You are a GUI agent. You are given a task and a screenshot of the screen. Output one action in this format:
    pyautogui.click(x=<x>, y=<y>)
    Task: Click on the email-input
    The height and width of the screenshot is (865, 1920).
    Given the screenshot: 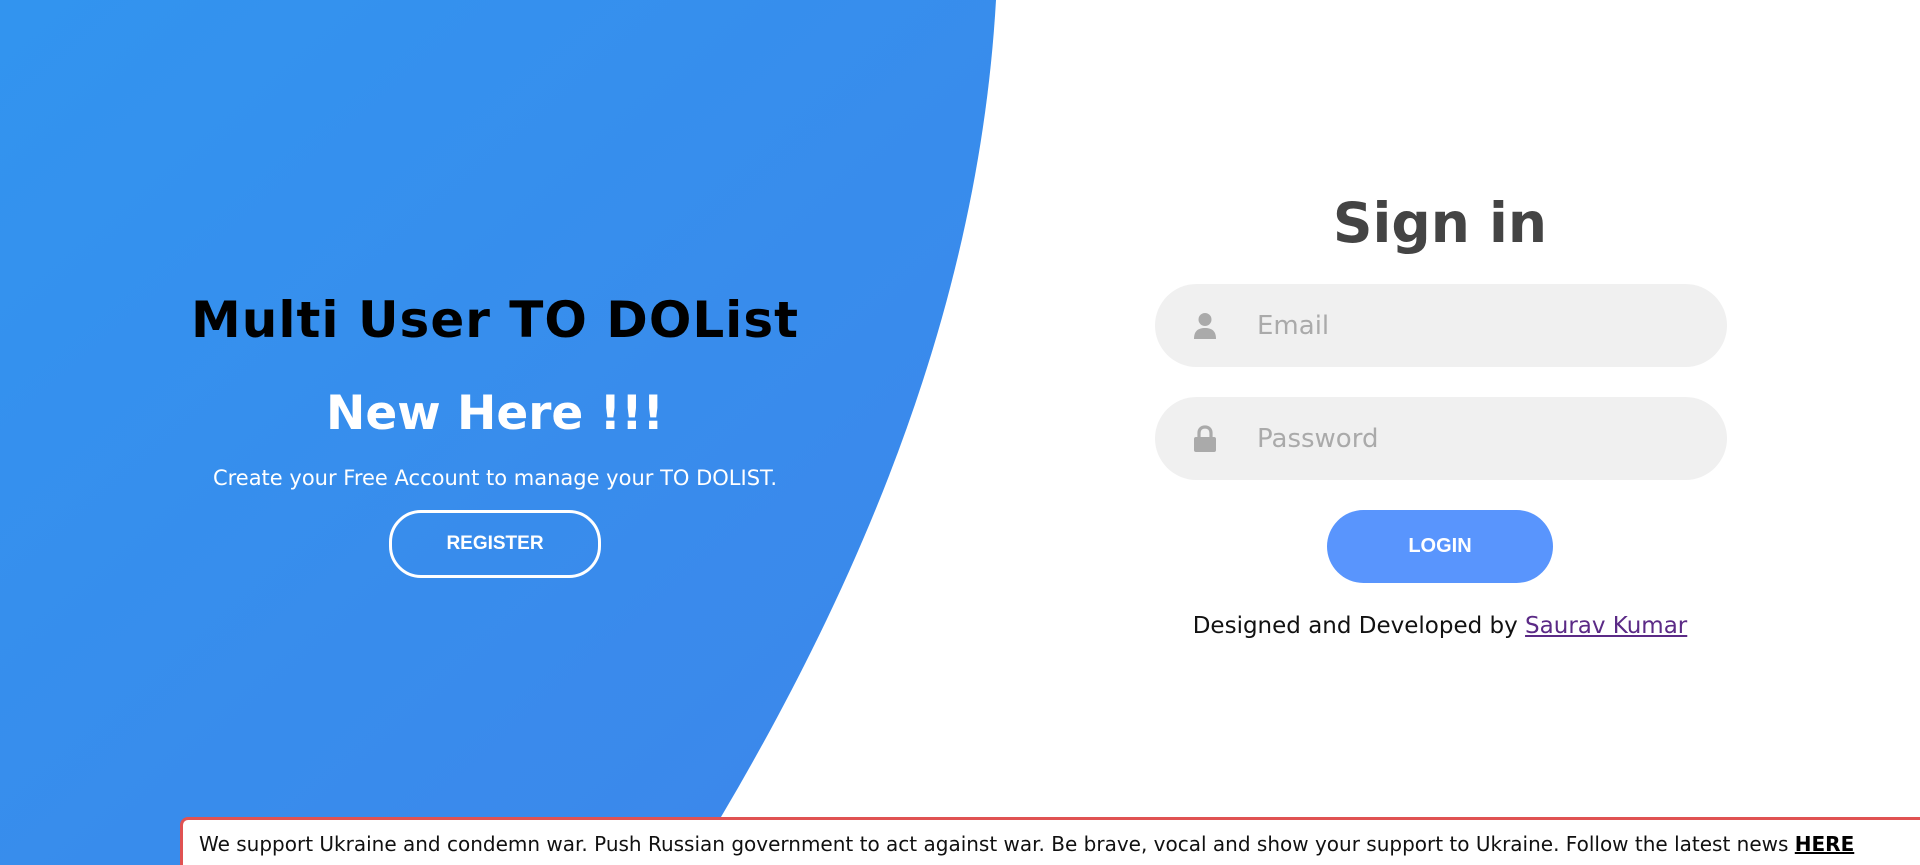 What is the action you would take?
    pyautogui.click(x=1477, y=325)
    